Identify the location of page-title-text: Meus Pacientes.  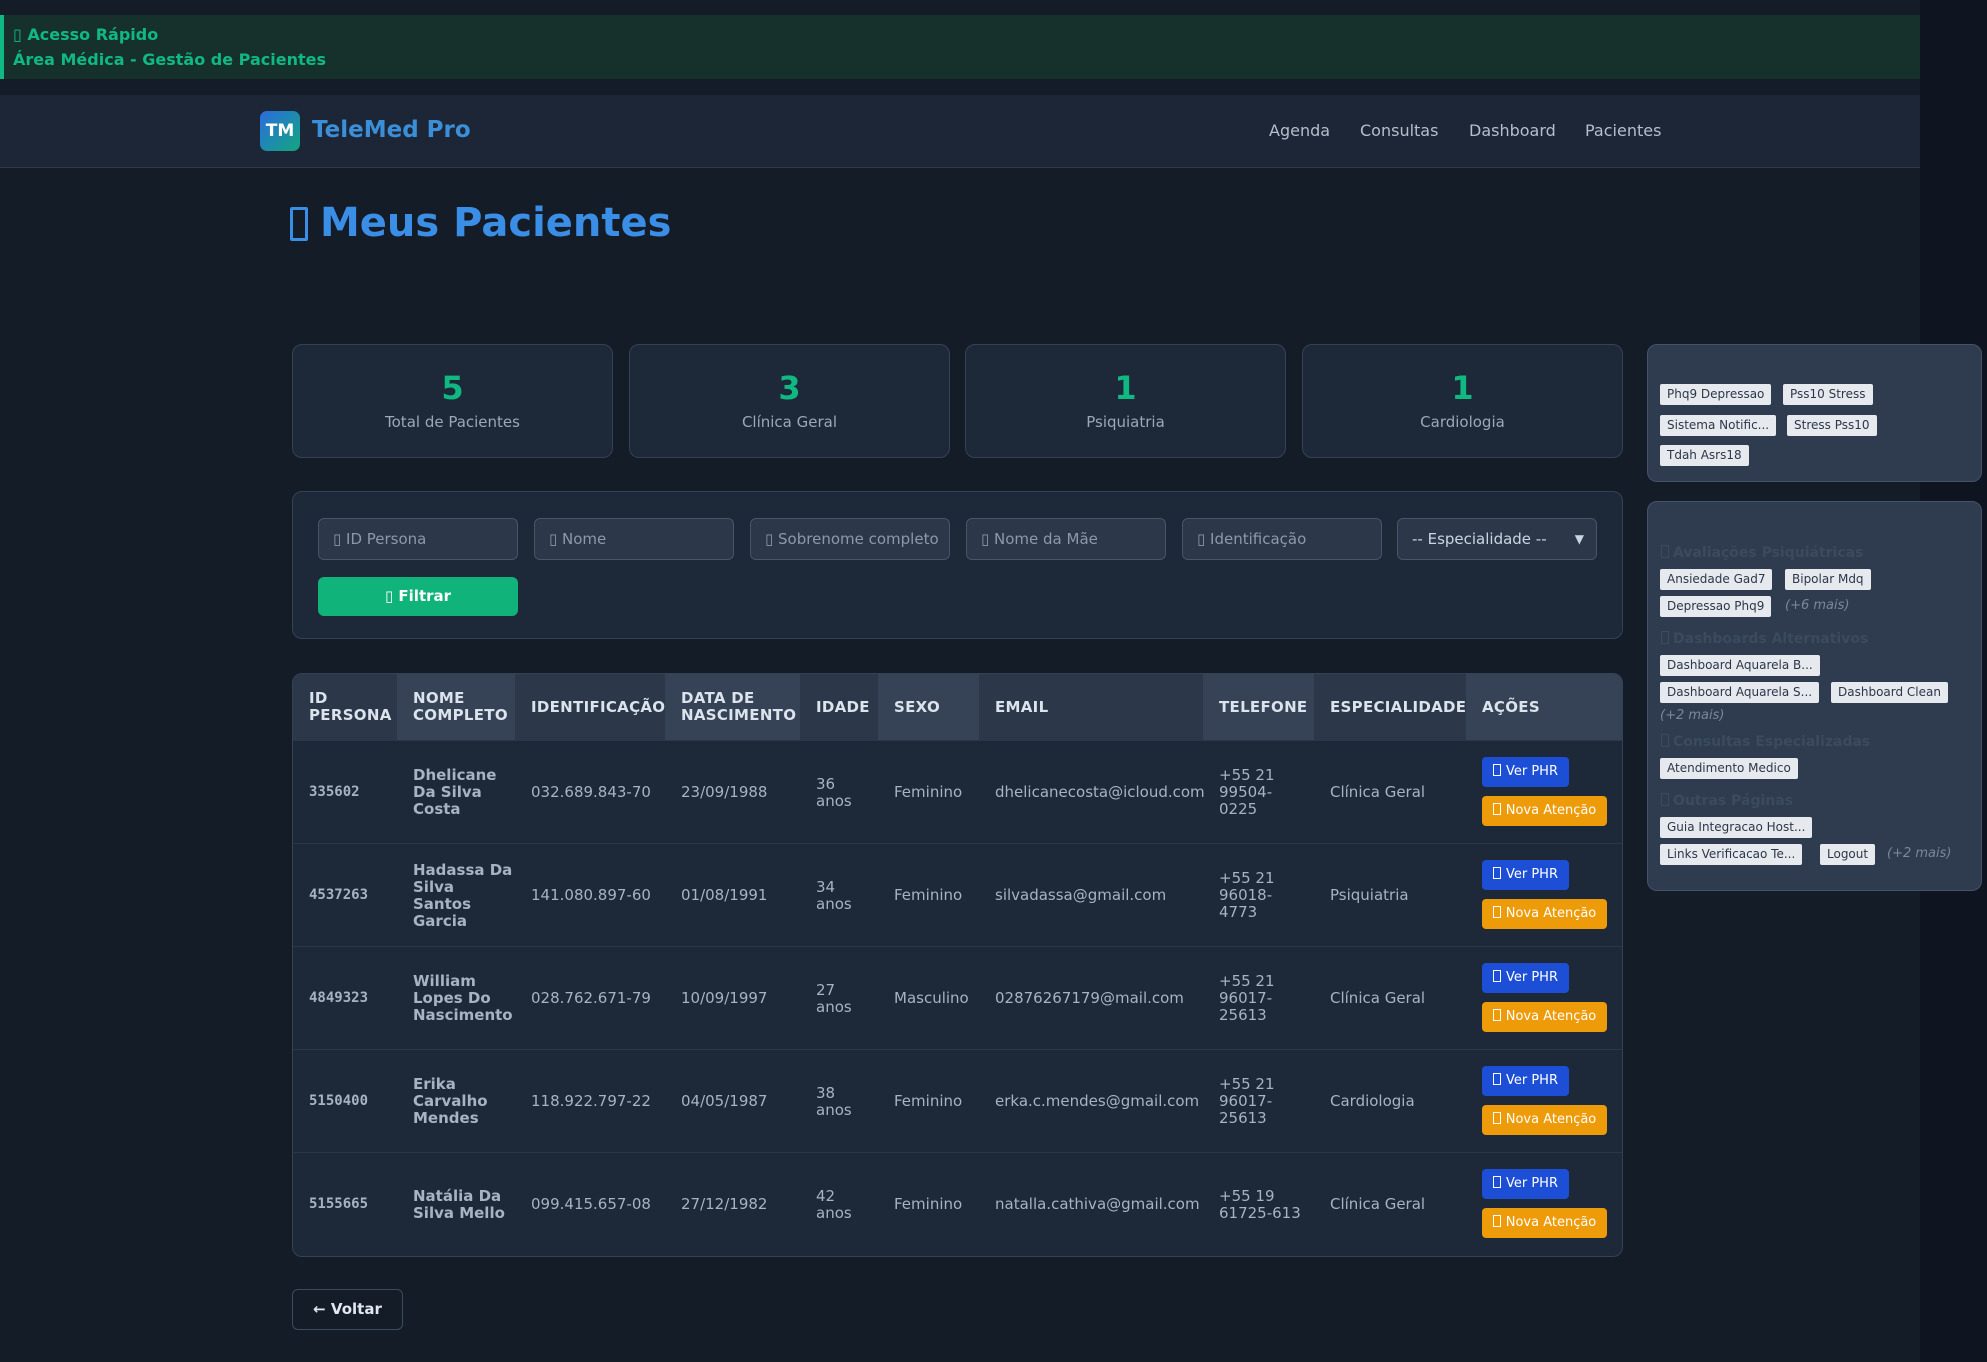
(496, 223).